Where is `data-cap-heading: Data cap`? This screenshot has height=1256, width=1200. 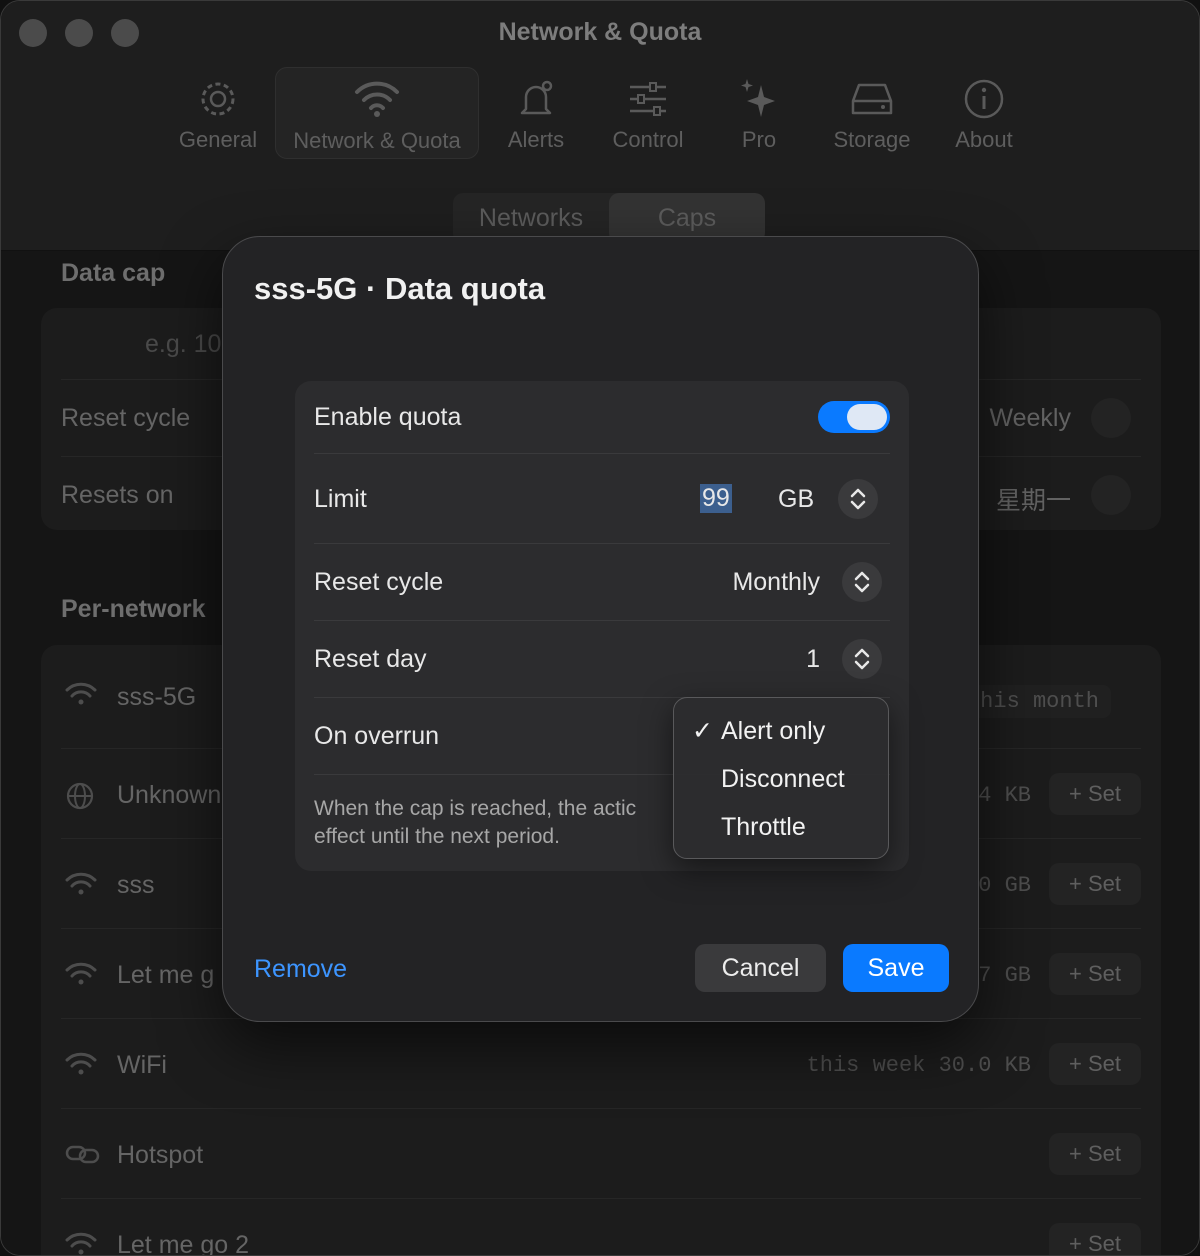
data-cap-heading: Data cap is located at coordinates (113, 273).